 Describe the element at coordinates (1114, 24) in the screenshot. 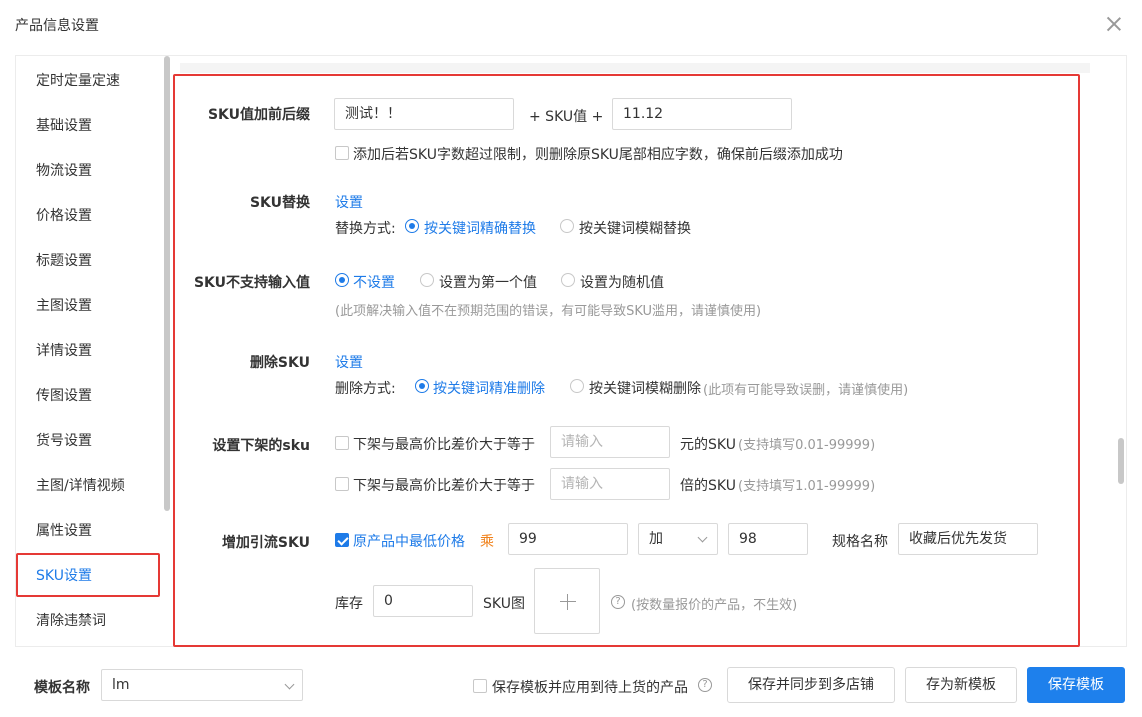

I see `close-icon` at that location.